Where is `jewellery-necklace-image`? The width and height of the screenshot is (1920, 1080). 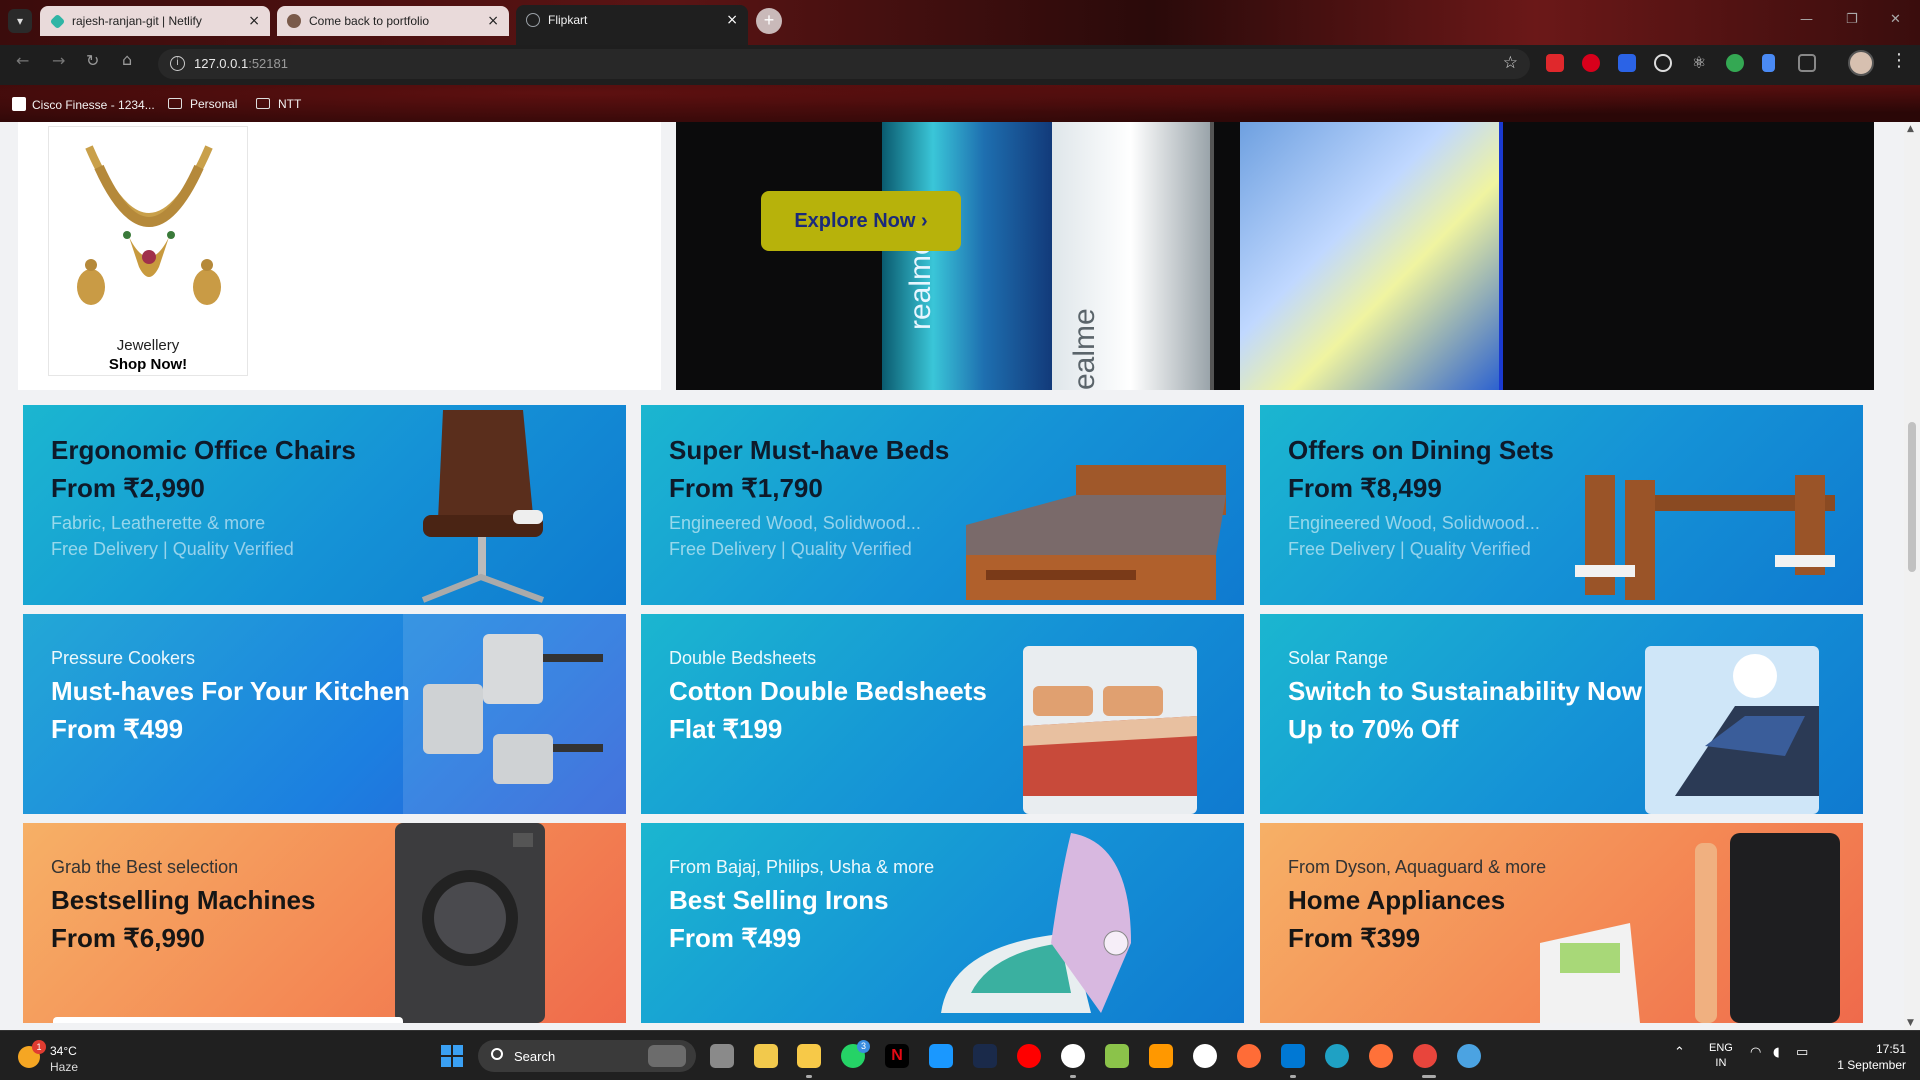 jewellery-necklace-image is located at coordinates (149, 225).